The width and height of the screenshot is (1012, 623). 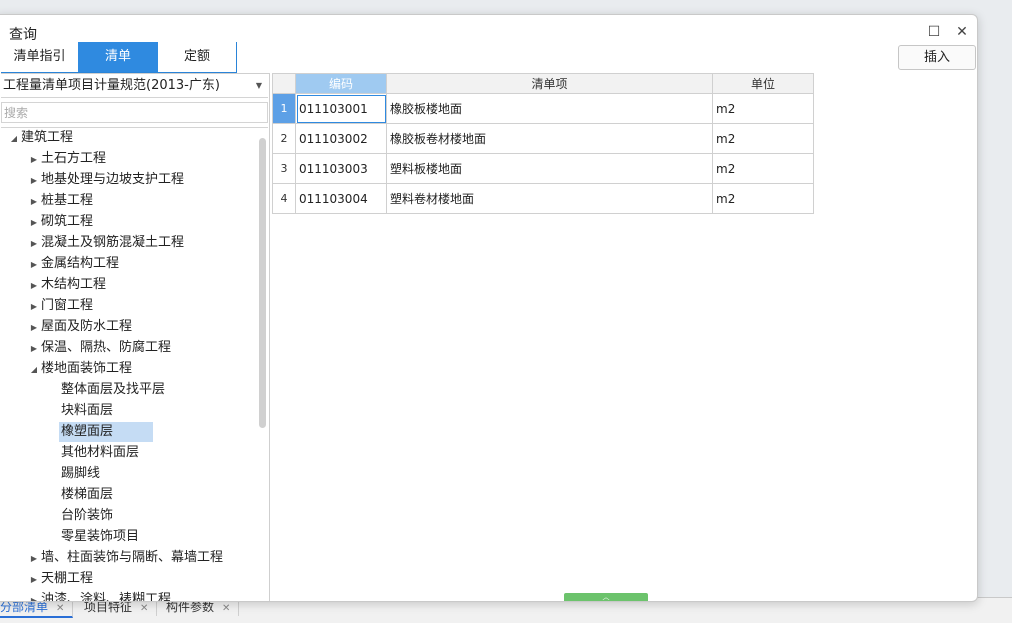 I want to click on tree-node-label: 块料面层, so click(x=87, y=410).